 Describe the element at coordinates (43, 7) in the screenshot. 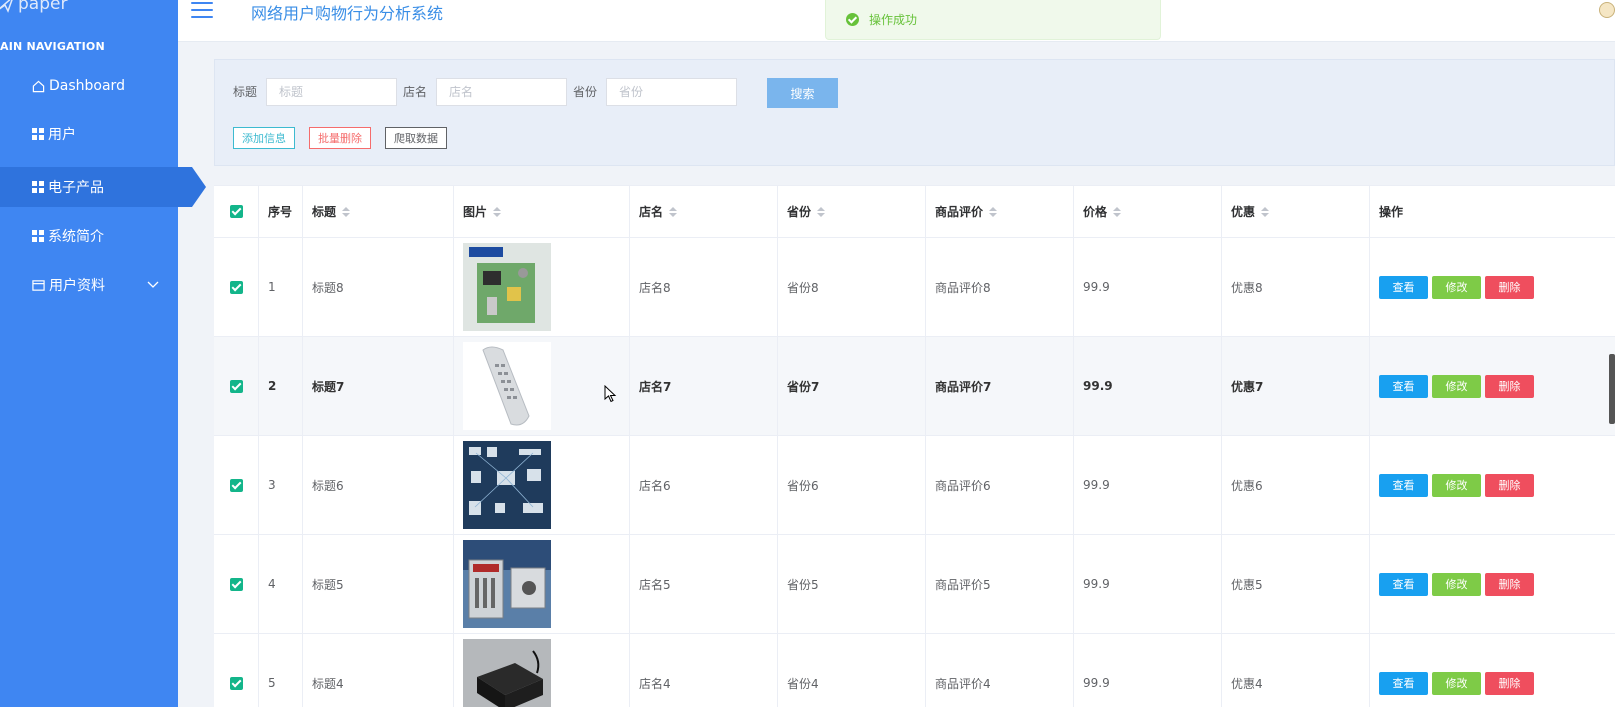

I see `logo-text: paper` at that location.